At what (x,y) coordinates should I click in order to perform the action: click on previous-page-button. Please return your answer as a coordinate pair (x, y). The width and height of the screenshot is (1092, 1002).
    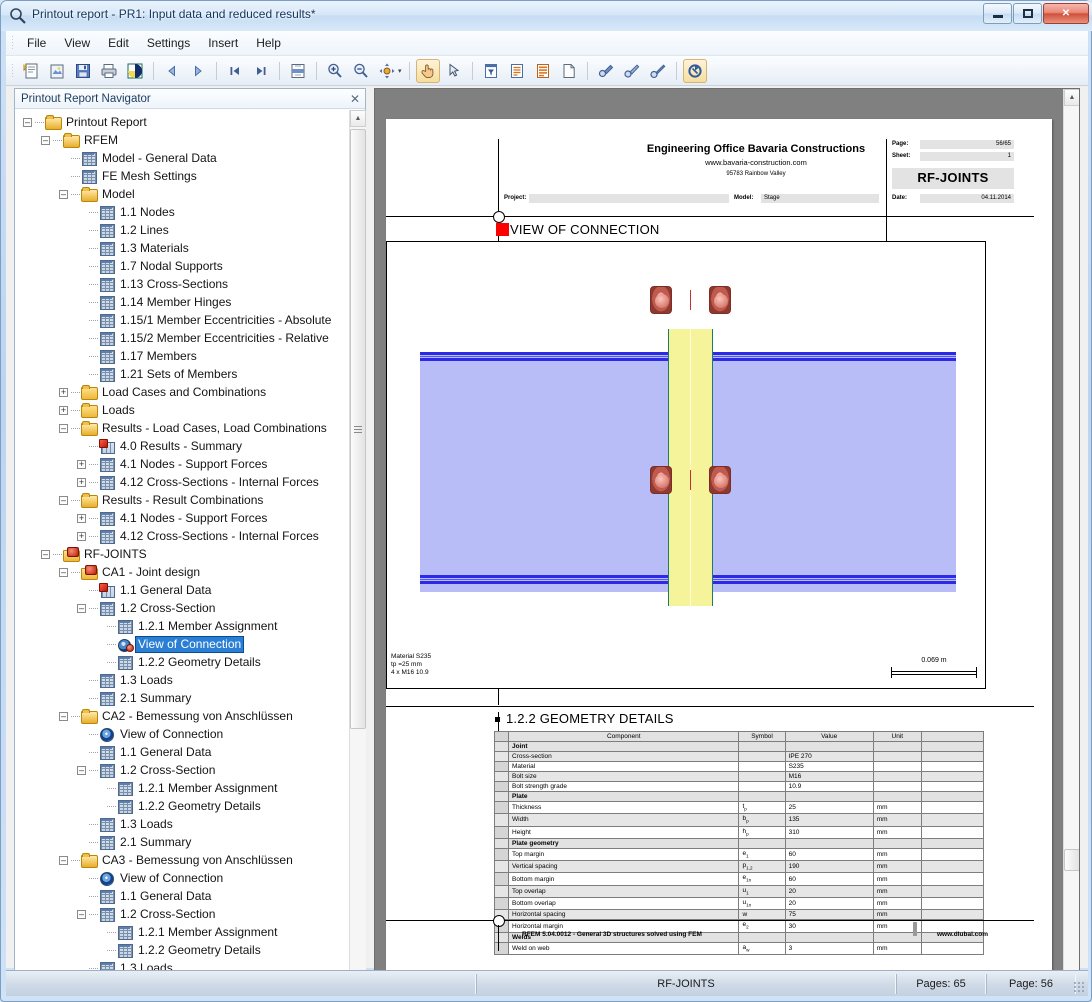
    Looking at the image, I should click on (172, 71).